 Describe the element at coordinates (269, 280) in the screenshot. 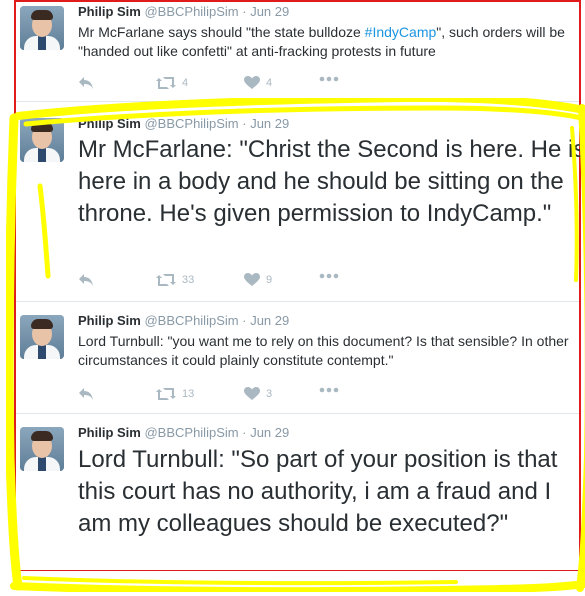

I see `like-count: 9` at that location.